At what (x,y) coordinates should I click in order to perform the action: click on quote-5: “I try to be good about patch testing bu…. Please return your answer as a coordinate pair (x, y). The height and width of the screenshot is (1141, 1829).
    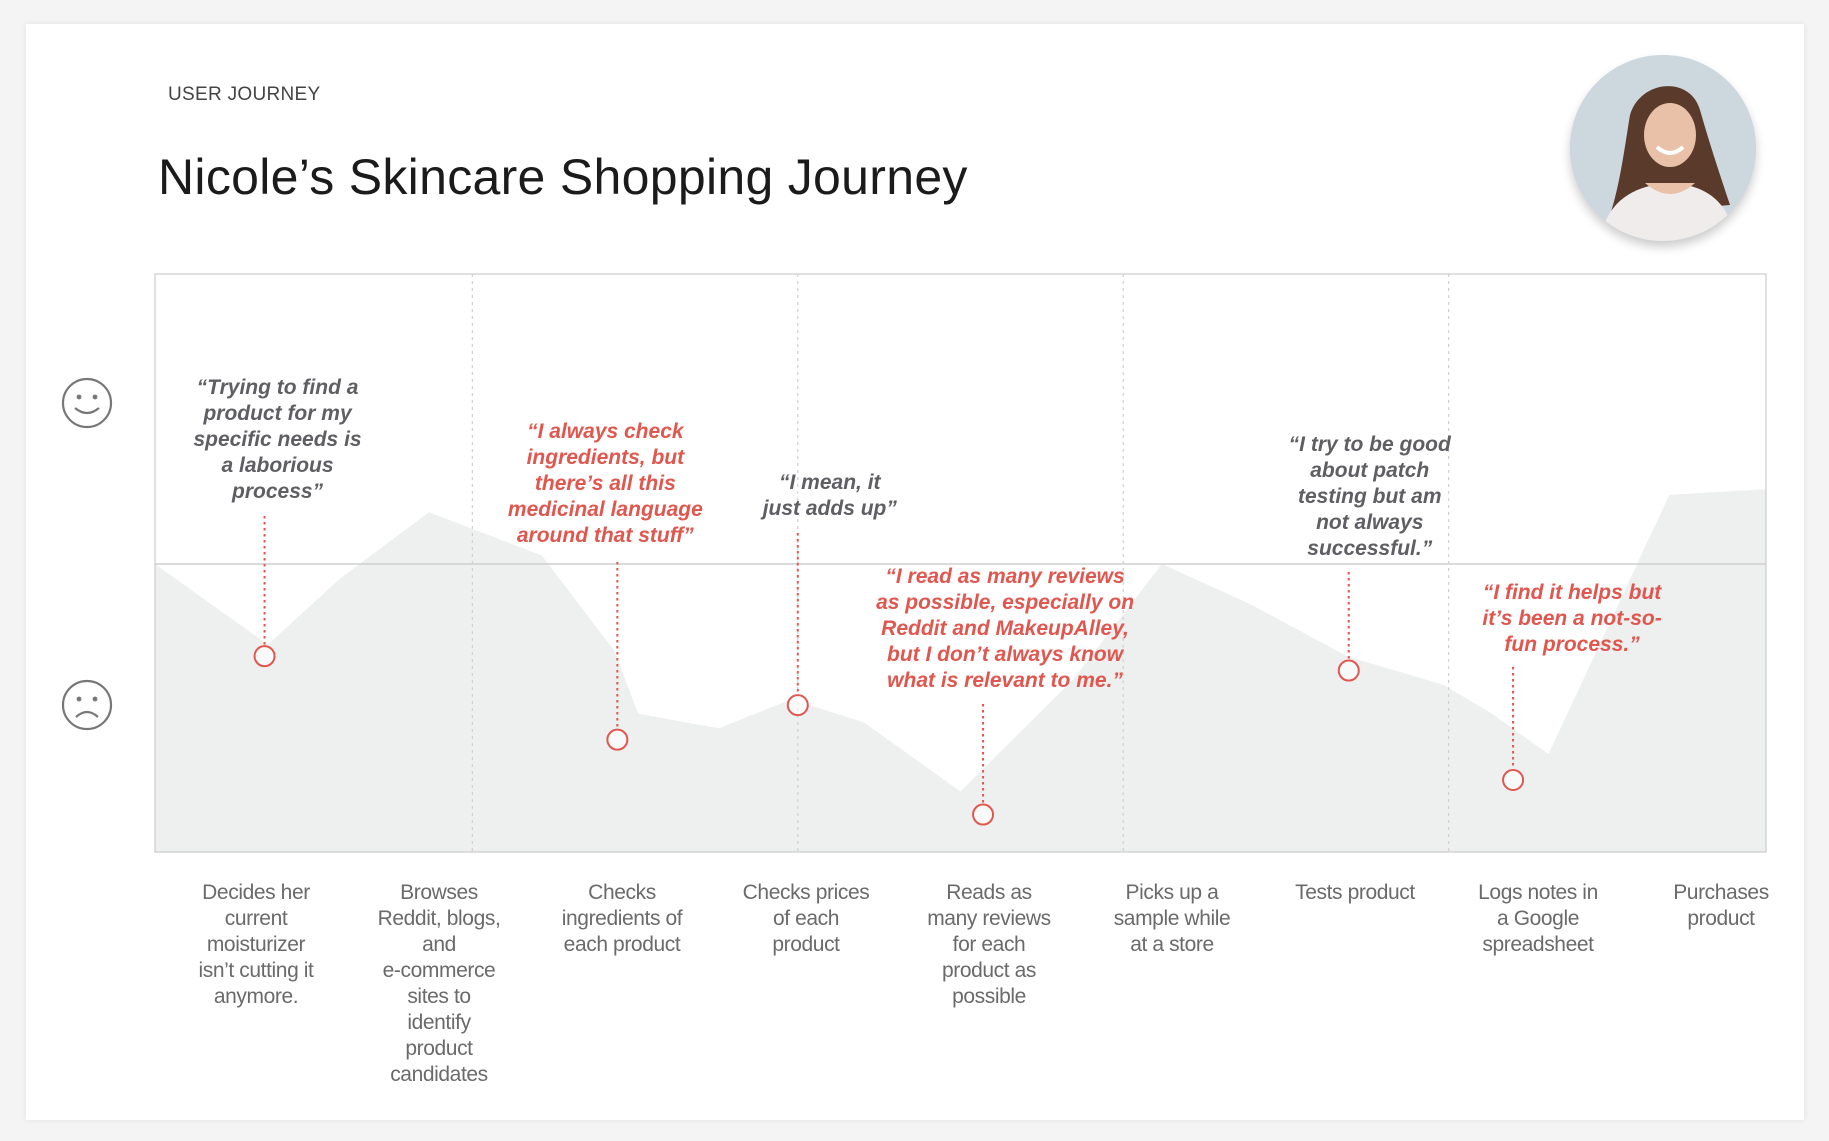
    Looking at the image, I should click on (1369, 496).